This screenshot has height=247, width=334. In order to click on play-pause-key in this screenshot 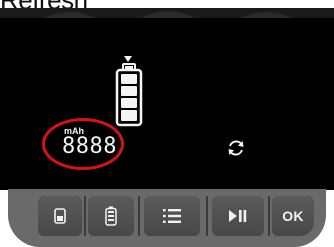, I will do `click(238, 216)`.